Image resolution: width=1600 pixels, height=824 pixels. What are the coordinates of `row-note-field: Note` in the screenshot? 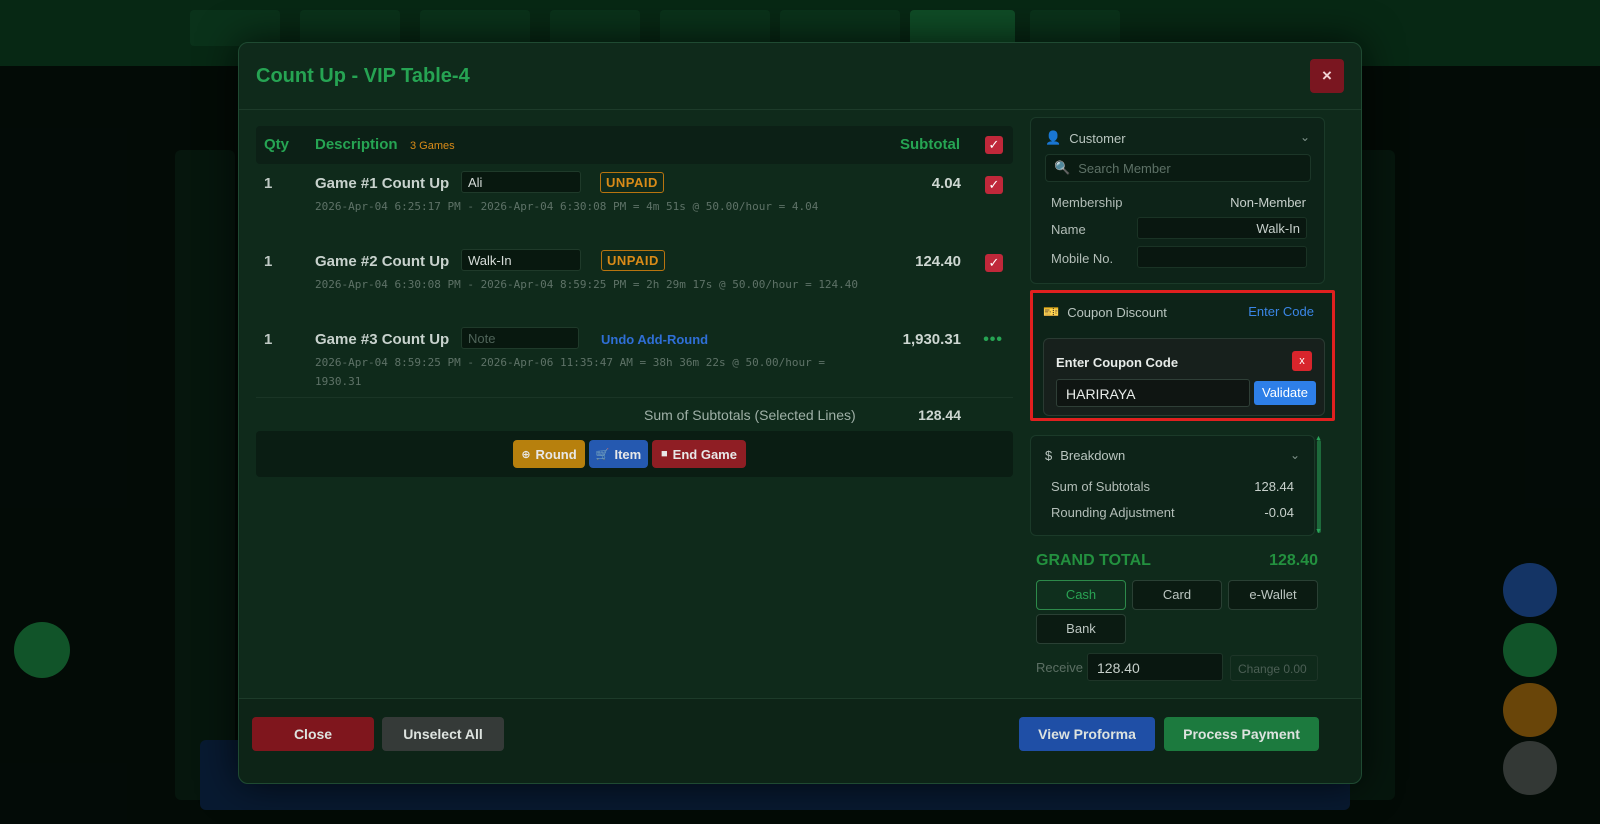 It's located at (520, 338).